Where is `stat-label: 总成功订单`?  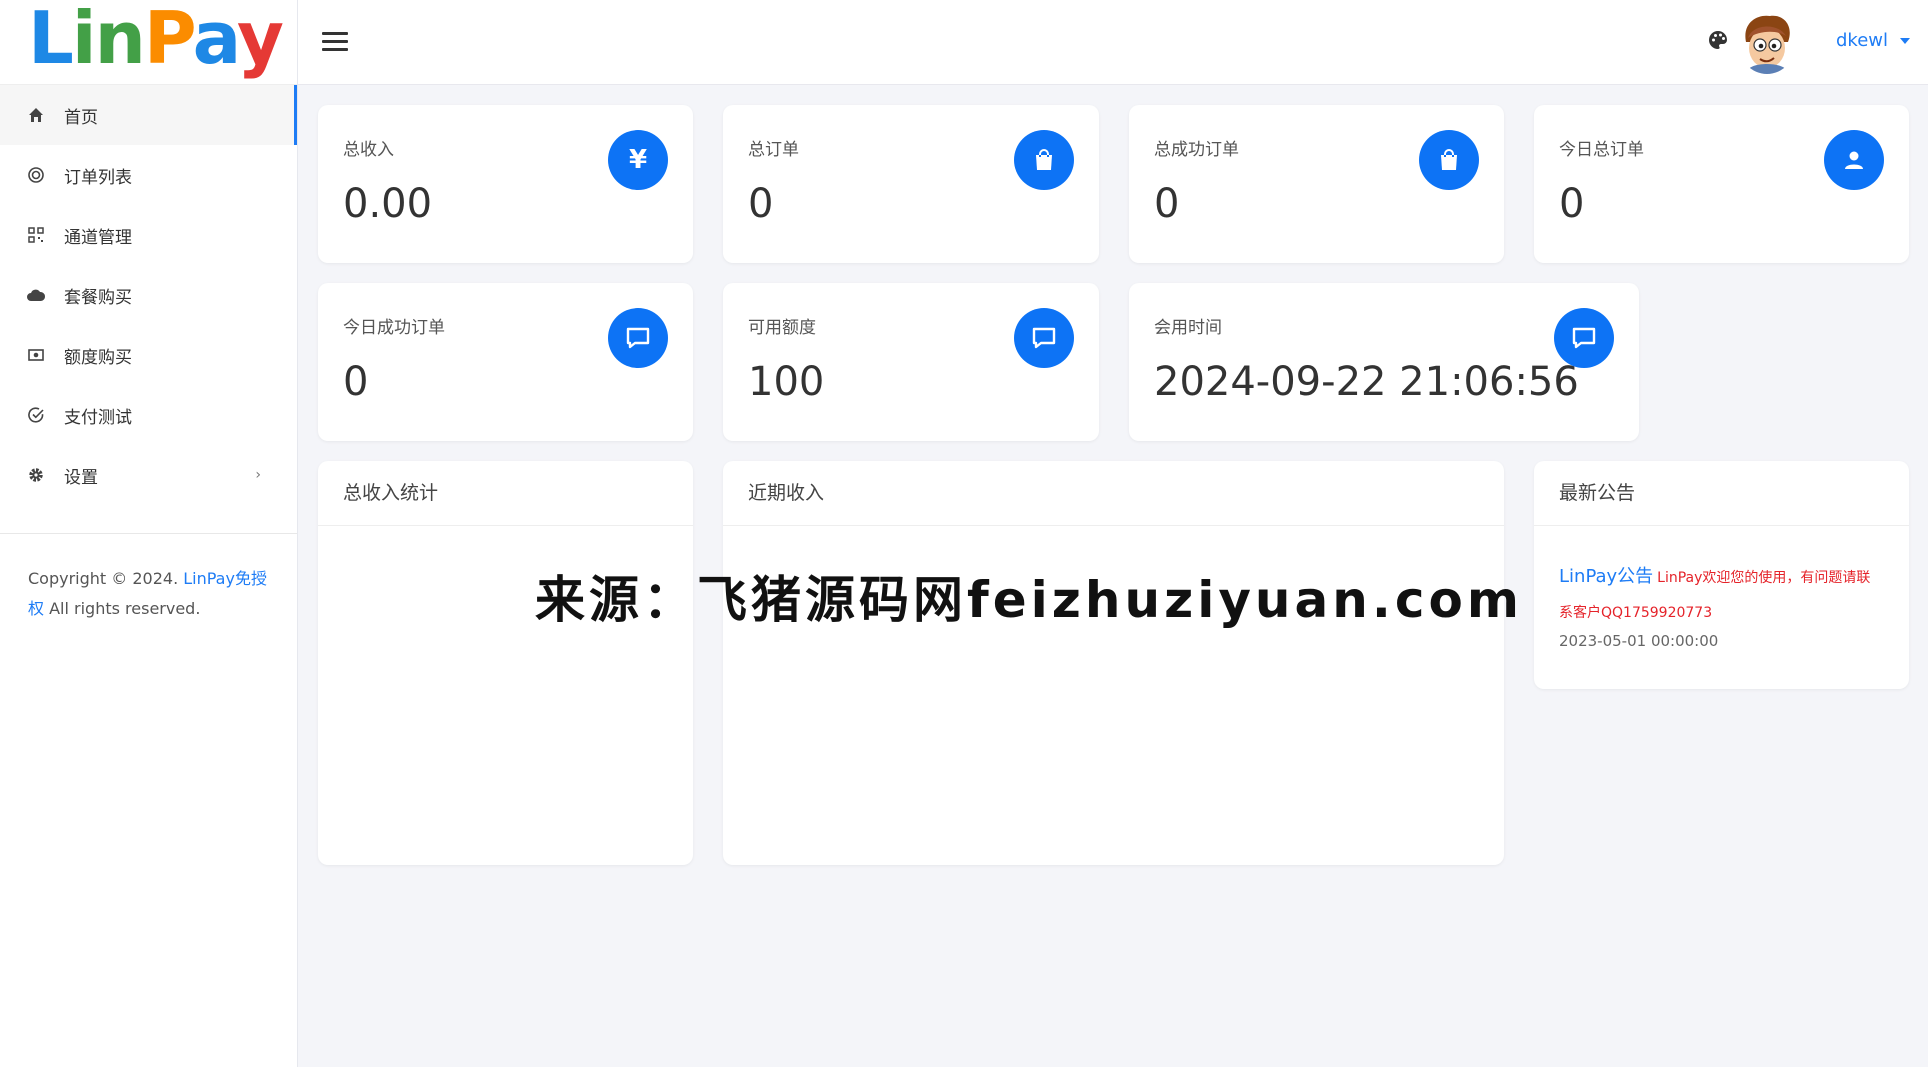 stat-label: 总成功订单 is located at coordinates (1196, 150).